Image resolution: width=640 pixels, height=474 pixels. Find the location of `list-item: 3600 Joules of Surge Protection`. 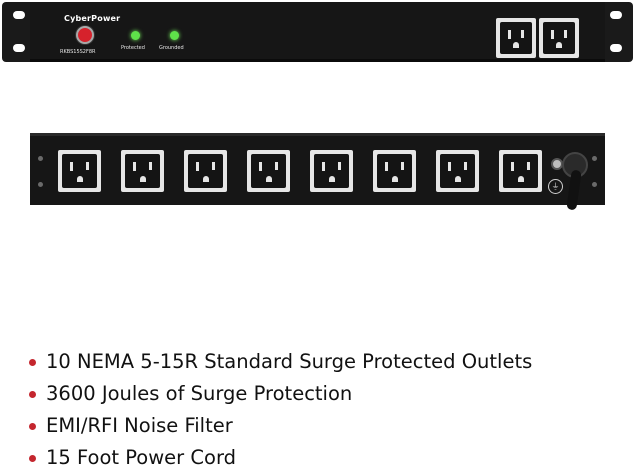

list-item: 3600 Joules of Surge Protection is located at coordinates (279, 394).